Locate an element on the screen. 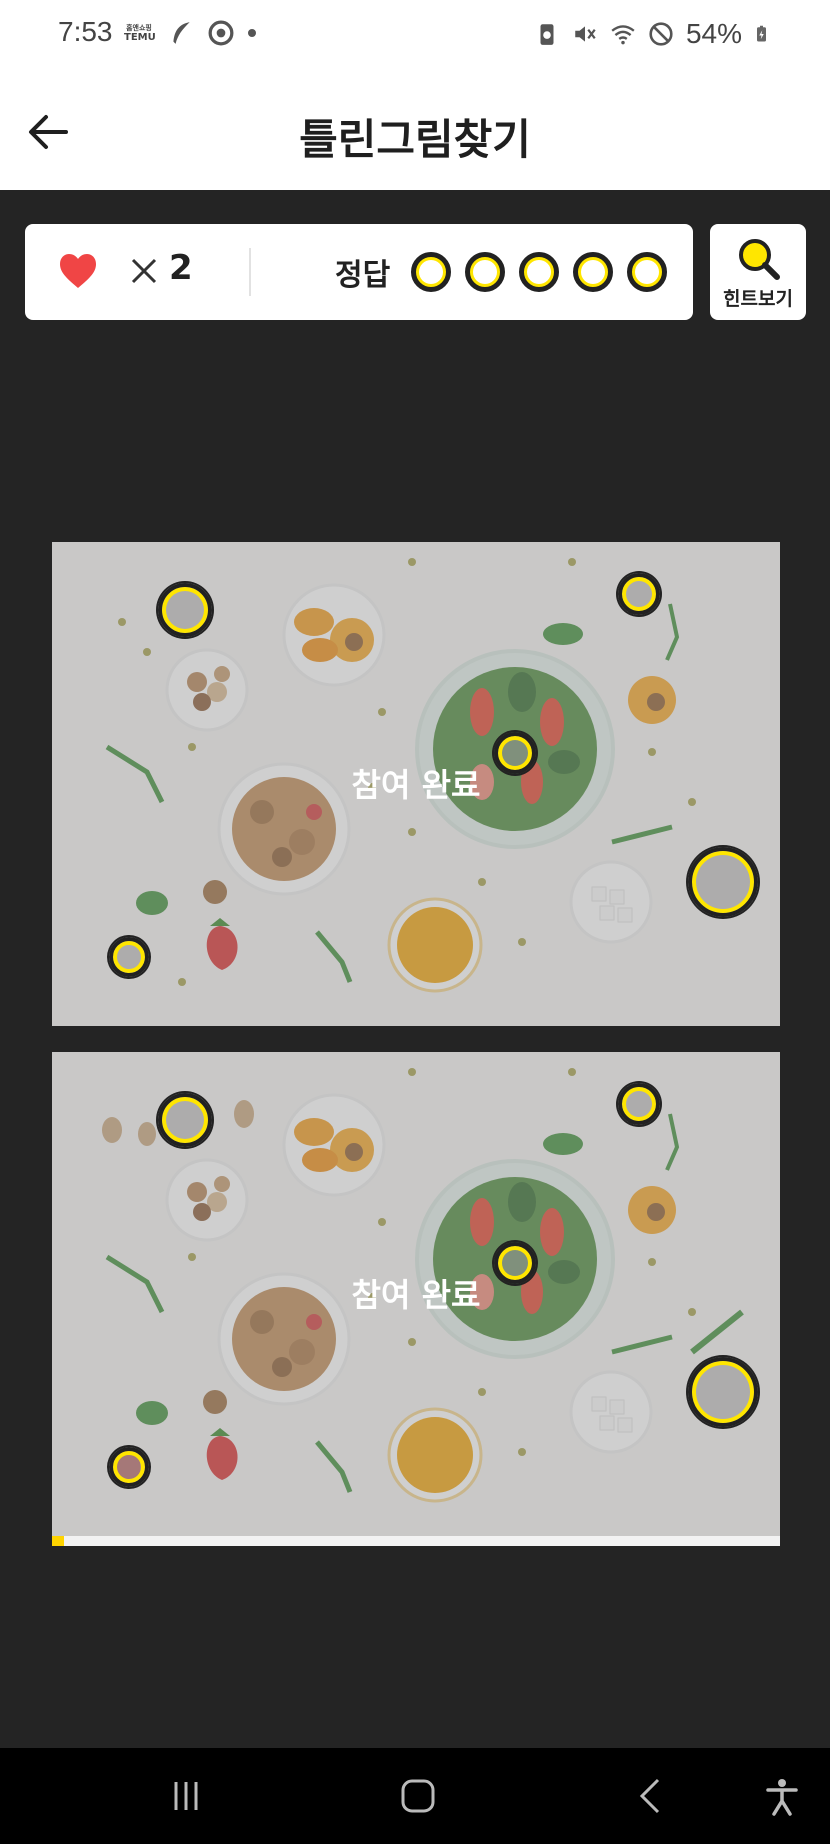  battery-percent: 54% is located at coordinates (713, 33).